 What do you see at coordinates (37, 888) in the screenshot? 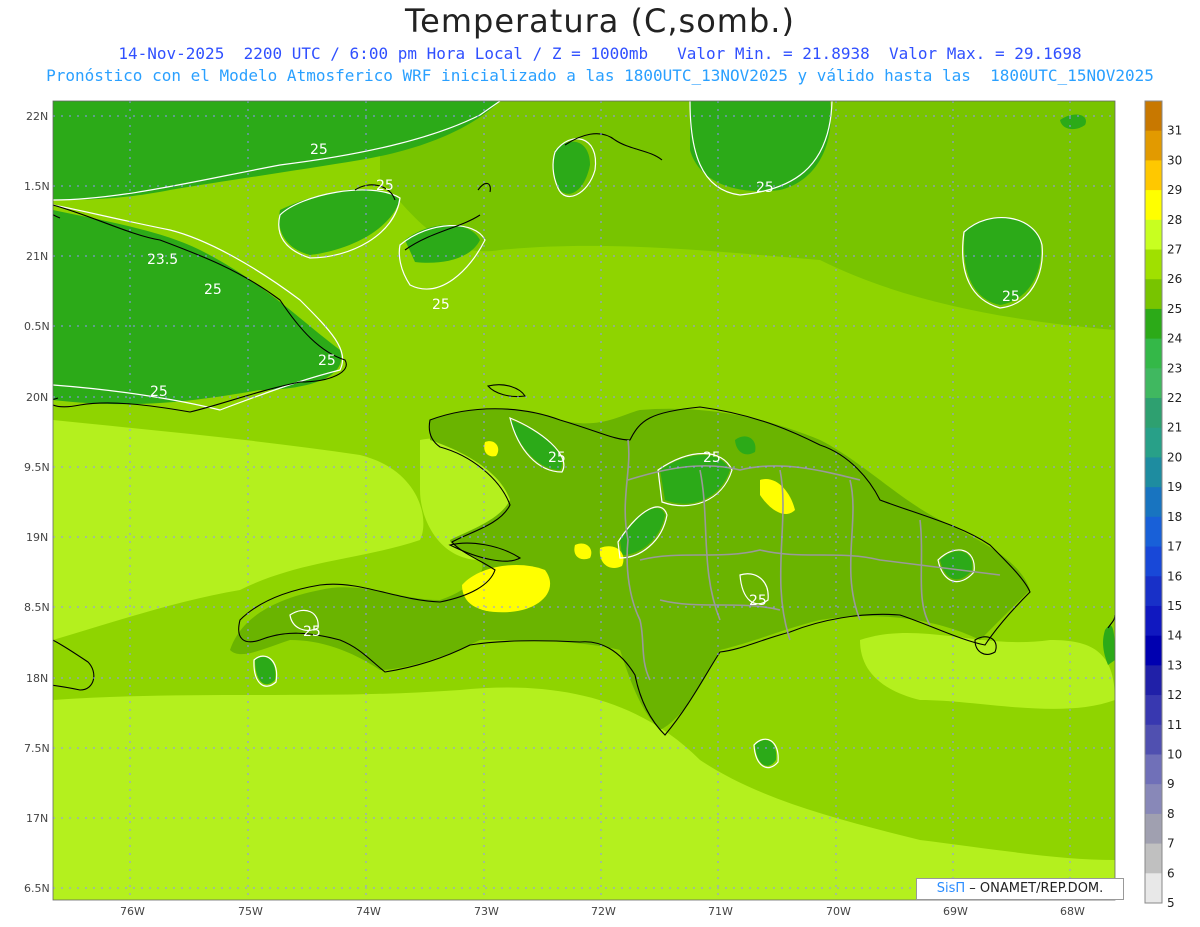
I see `lat-tick-label: 6.5N` at bounding box center [37, 888].